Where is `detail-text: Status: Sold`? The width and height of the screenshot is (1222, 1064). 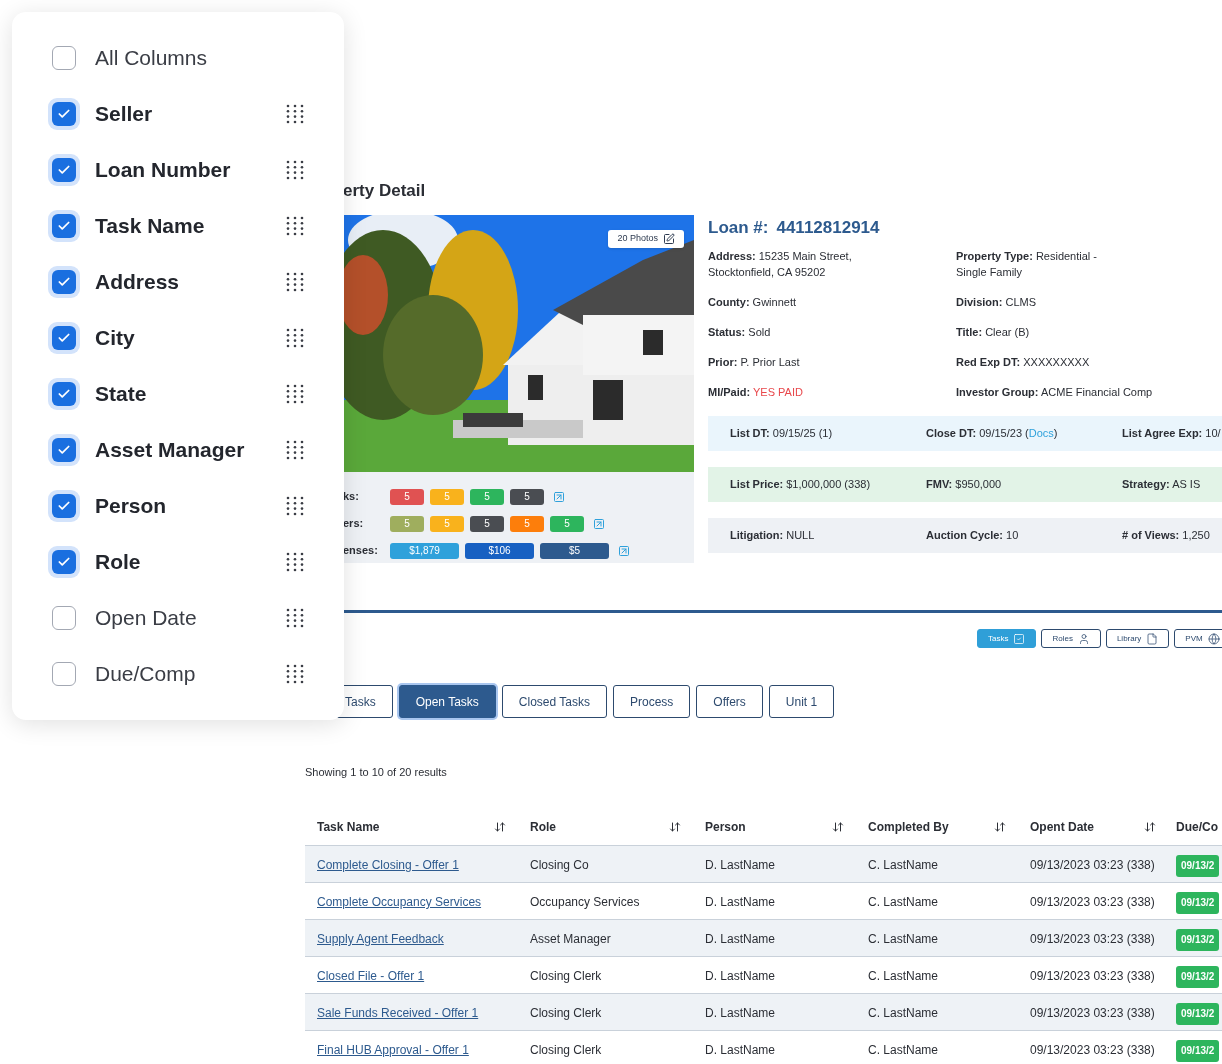 detail-text: Status: Sold is located at coordinates (739, 332).